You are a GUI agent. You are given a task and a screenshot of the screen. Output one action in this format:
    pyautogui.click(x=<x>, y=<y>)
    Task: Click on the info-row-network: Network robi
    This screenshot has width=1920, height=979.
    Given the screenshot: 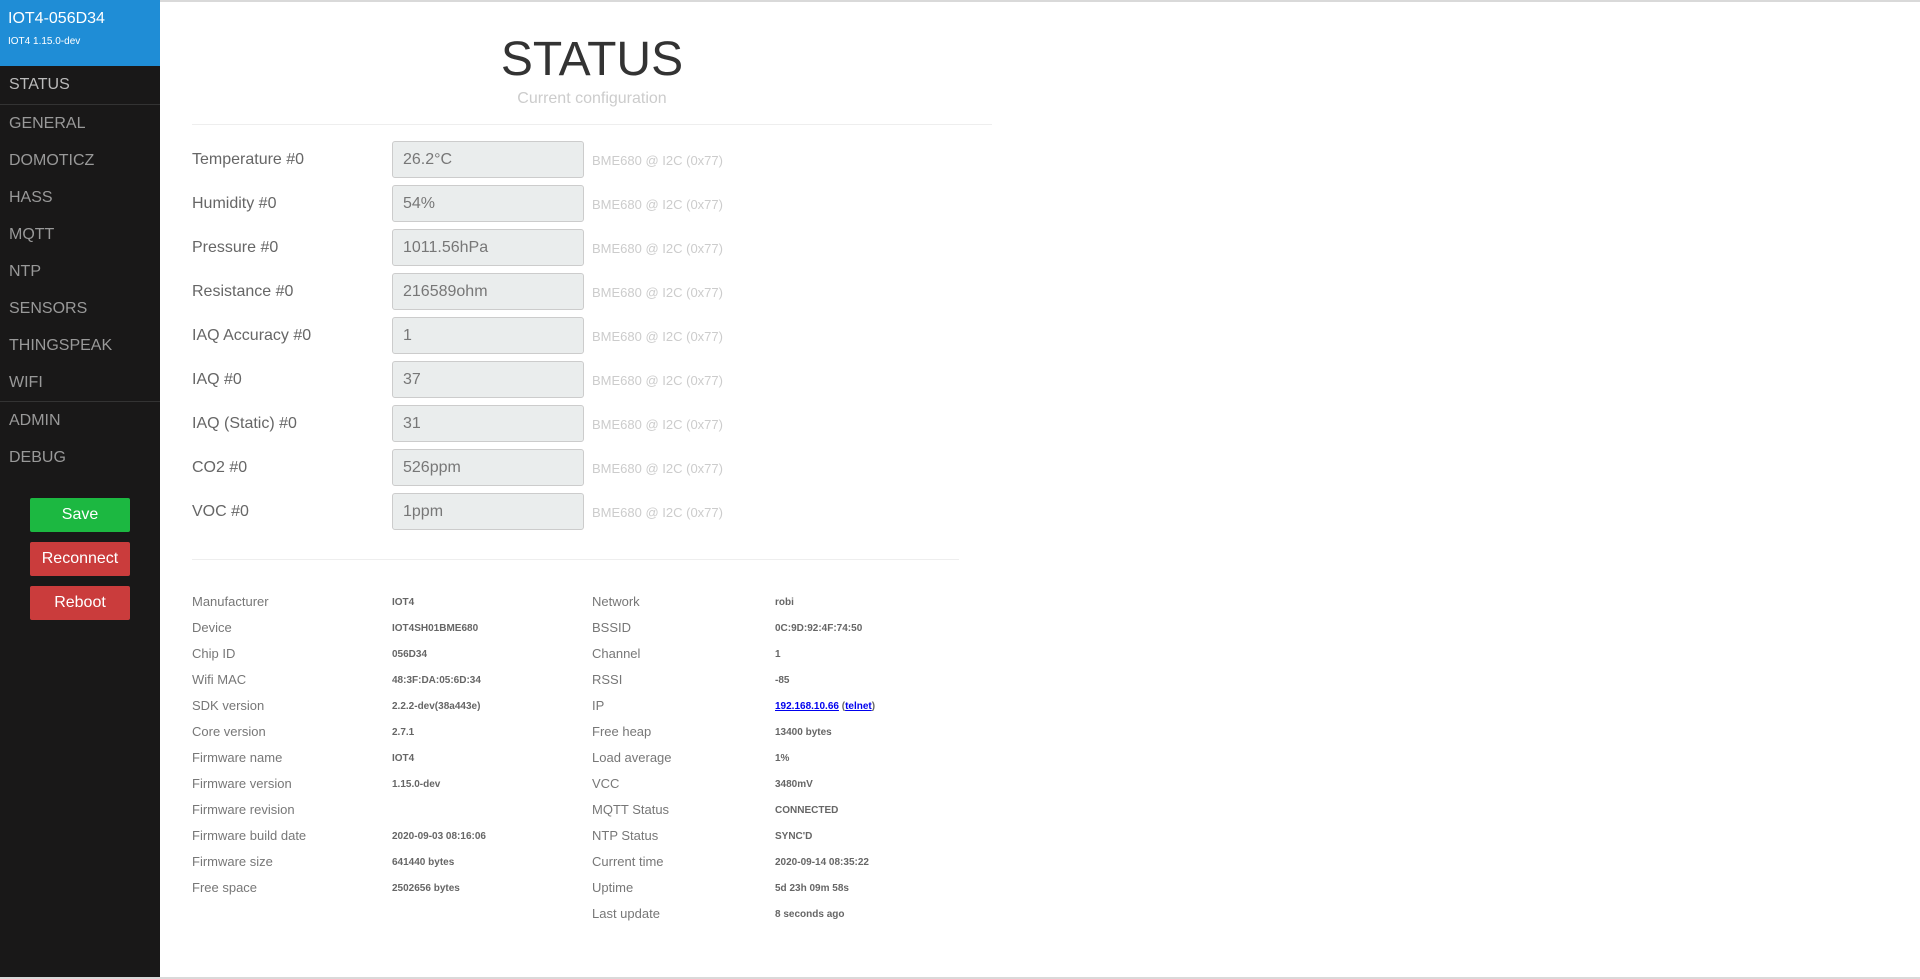 What is the action you would take?
    pyautogui.click(x=782, y=605)
    